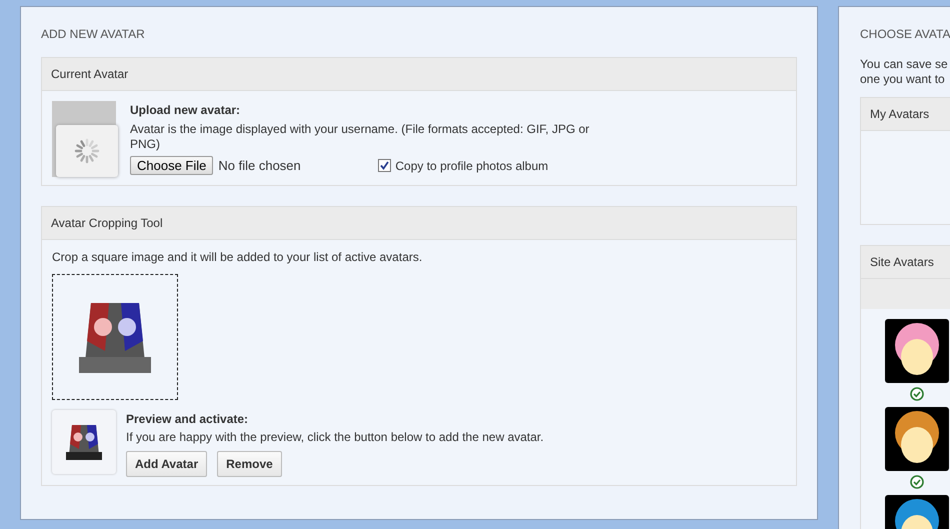 Image resolution: width=950 pixels, height=529 pixels. Describe the element at coordinates (93, 34) in the screenshot. I see `panel-title: ADD NEW AVATAR` at that location.